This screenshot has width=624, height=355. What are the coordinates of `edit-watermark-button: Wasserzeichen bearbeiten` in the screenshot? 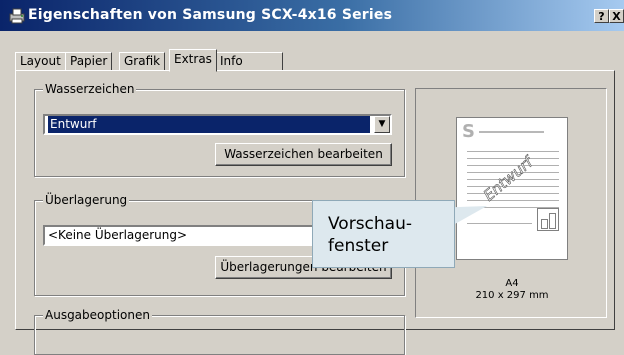 It's located at (303, 154).